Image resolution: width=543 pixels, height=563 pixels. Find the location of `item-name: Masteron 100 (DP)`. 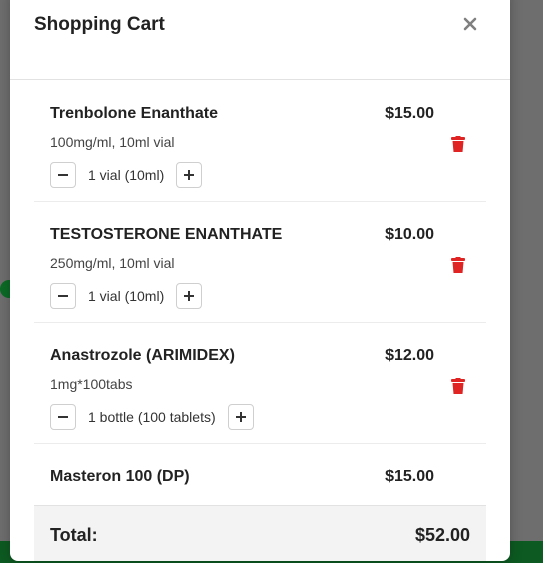

item-name: Masteron 100 (DP) is located at coordinates (120, 476).